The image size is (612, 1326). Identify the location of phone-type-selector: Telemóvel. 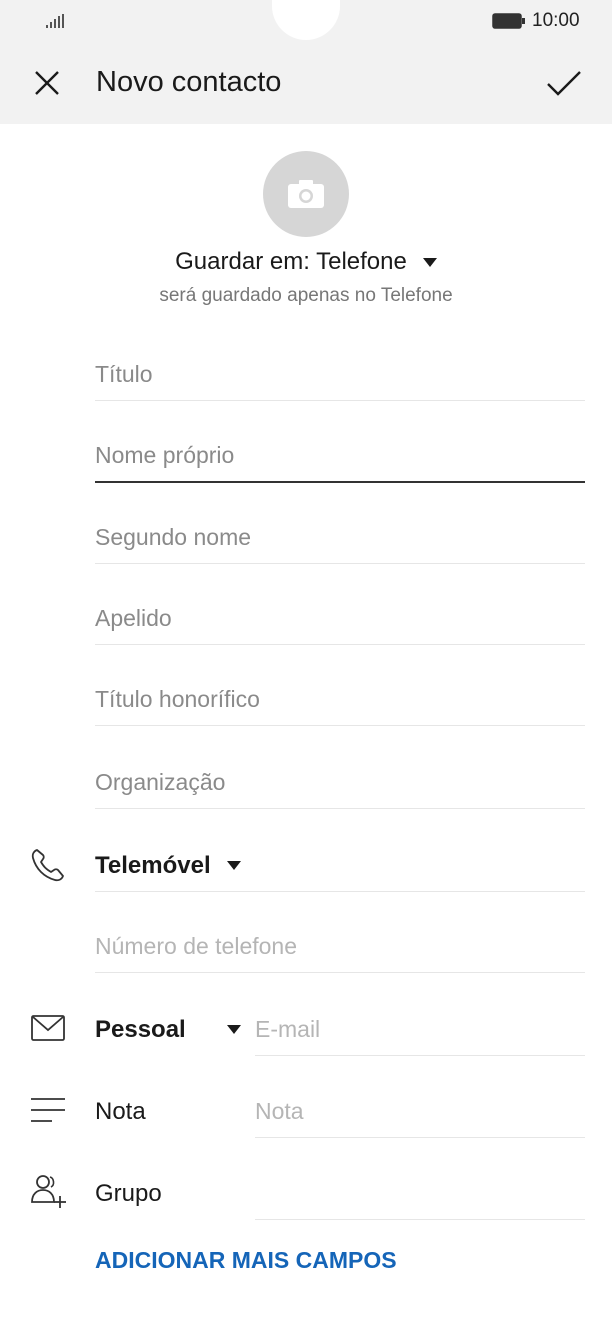
(153, 866).